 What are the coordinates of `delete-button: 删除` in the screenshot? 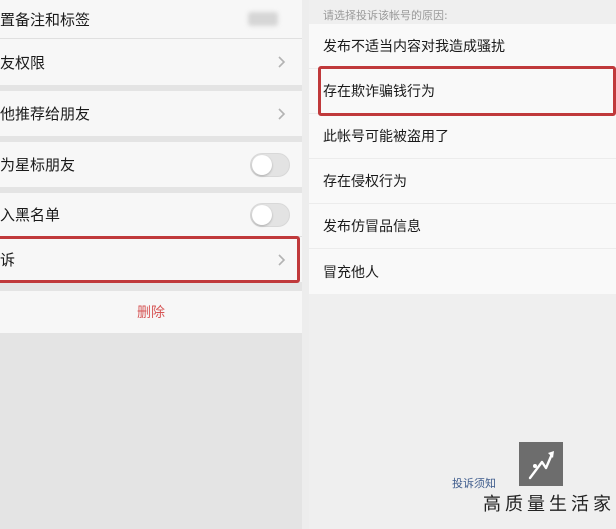 It's located at (151, 312).